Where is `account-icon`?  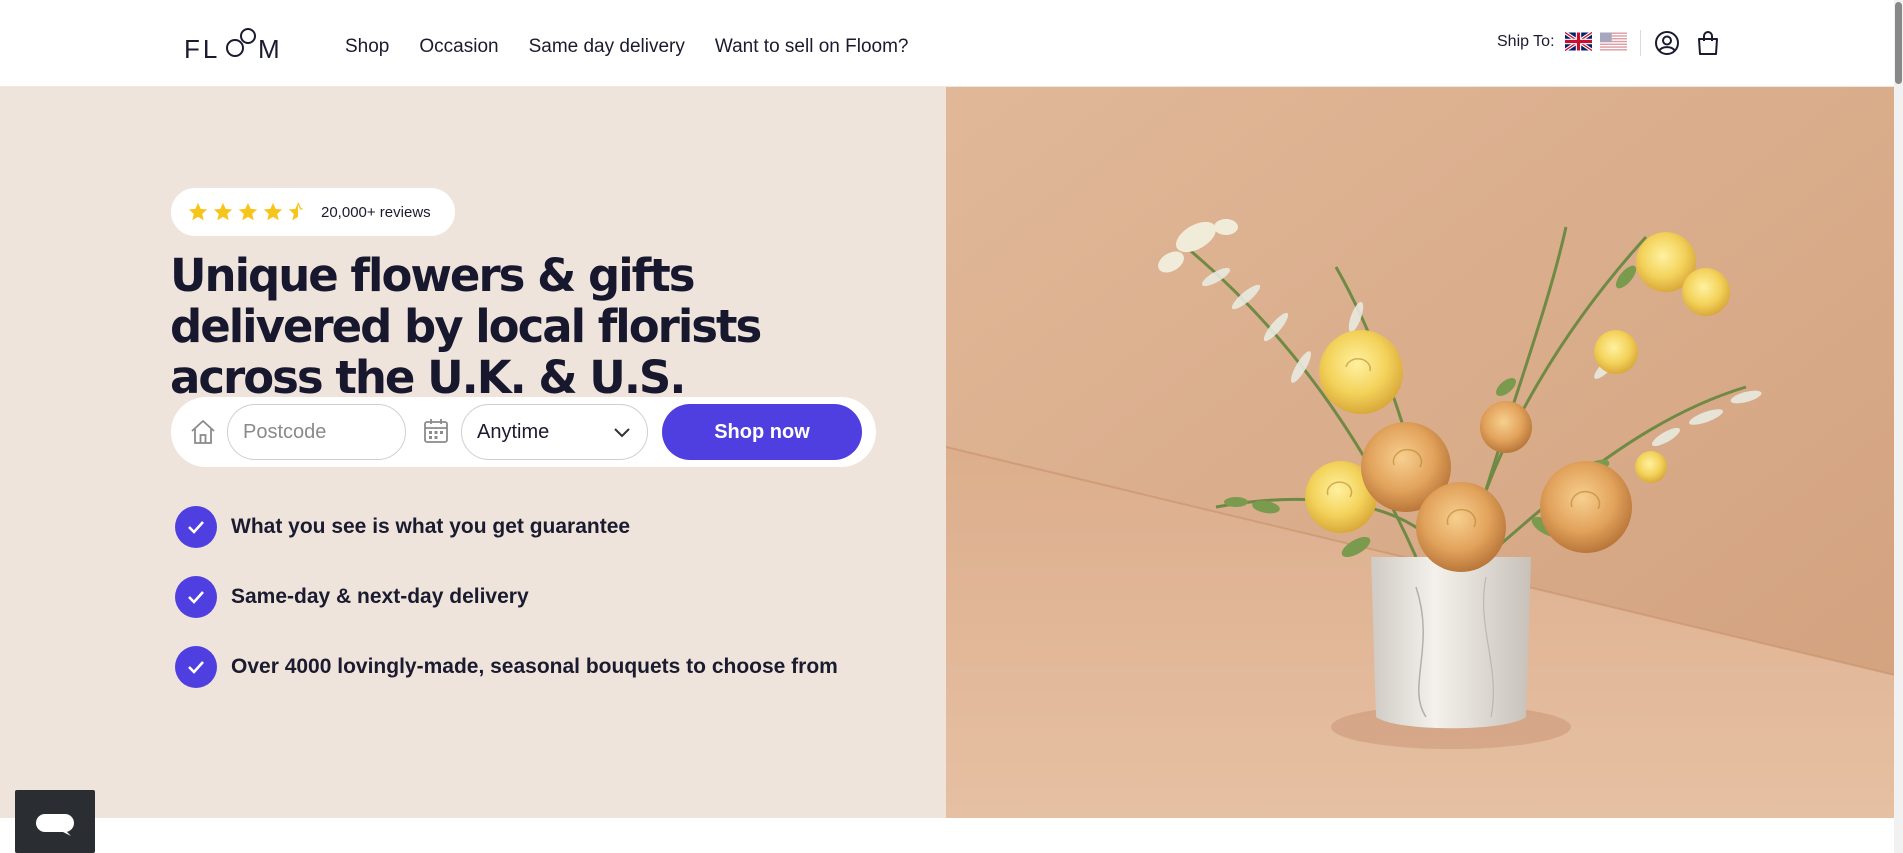
account-icon is located at coordinates (1667, 43).